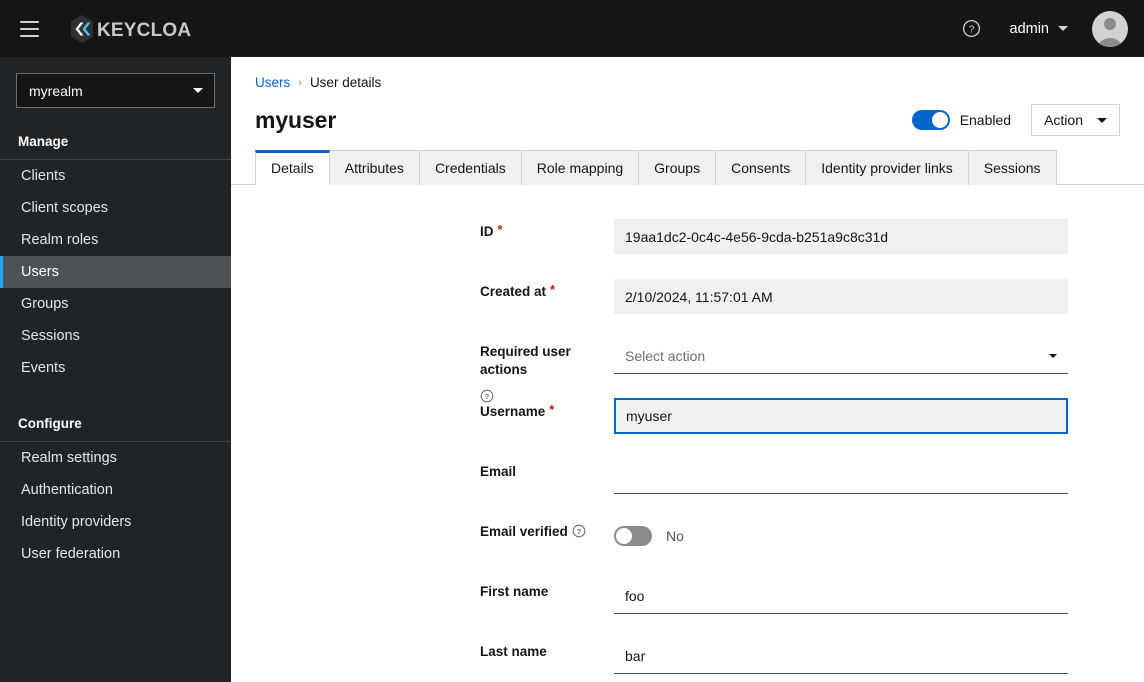 The image size is (1144, 682). Describe the element at coordinates (60, 240) in the screenshot. I see `sidebar-item-label: Realm roles` at that location.